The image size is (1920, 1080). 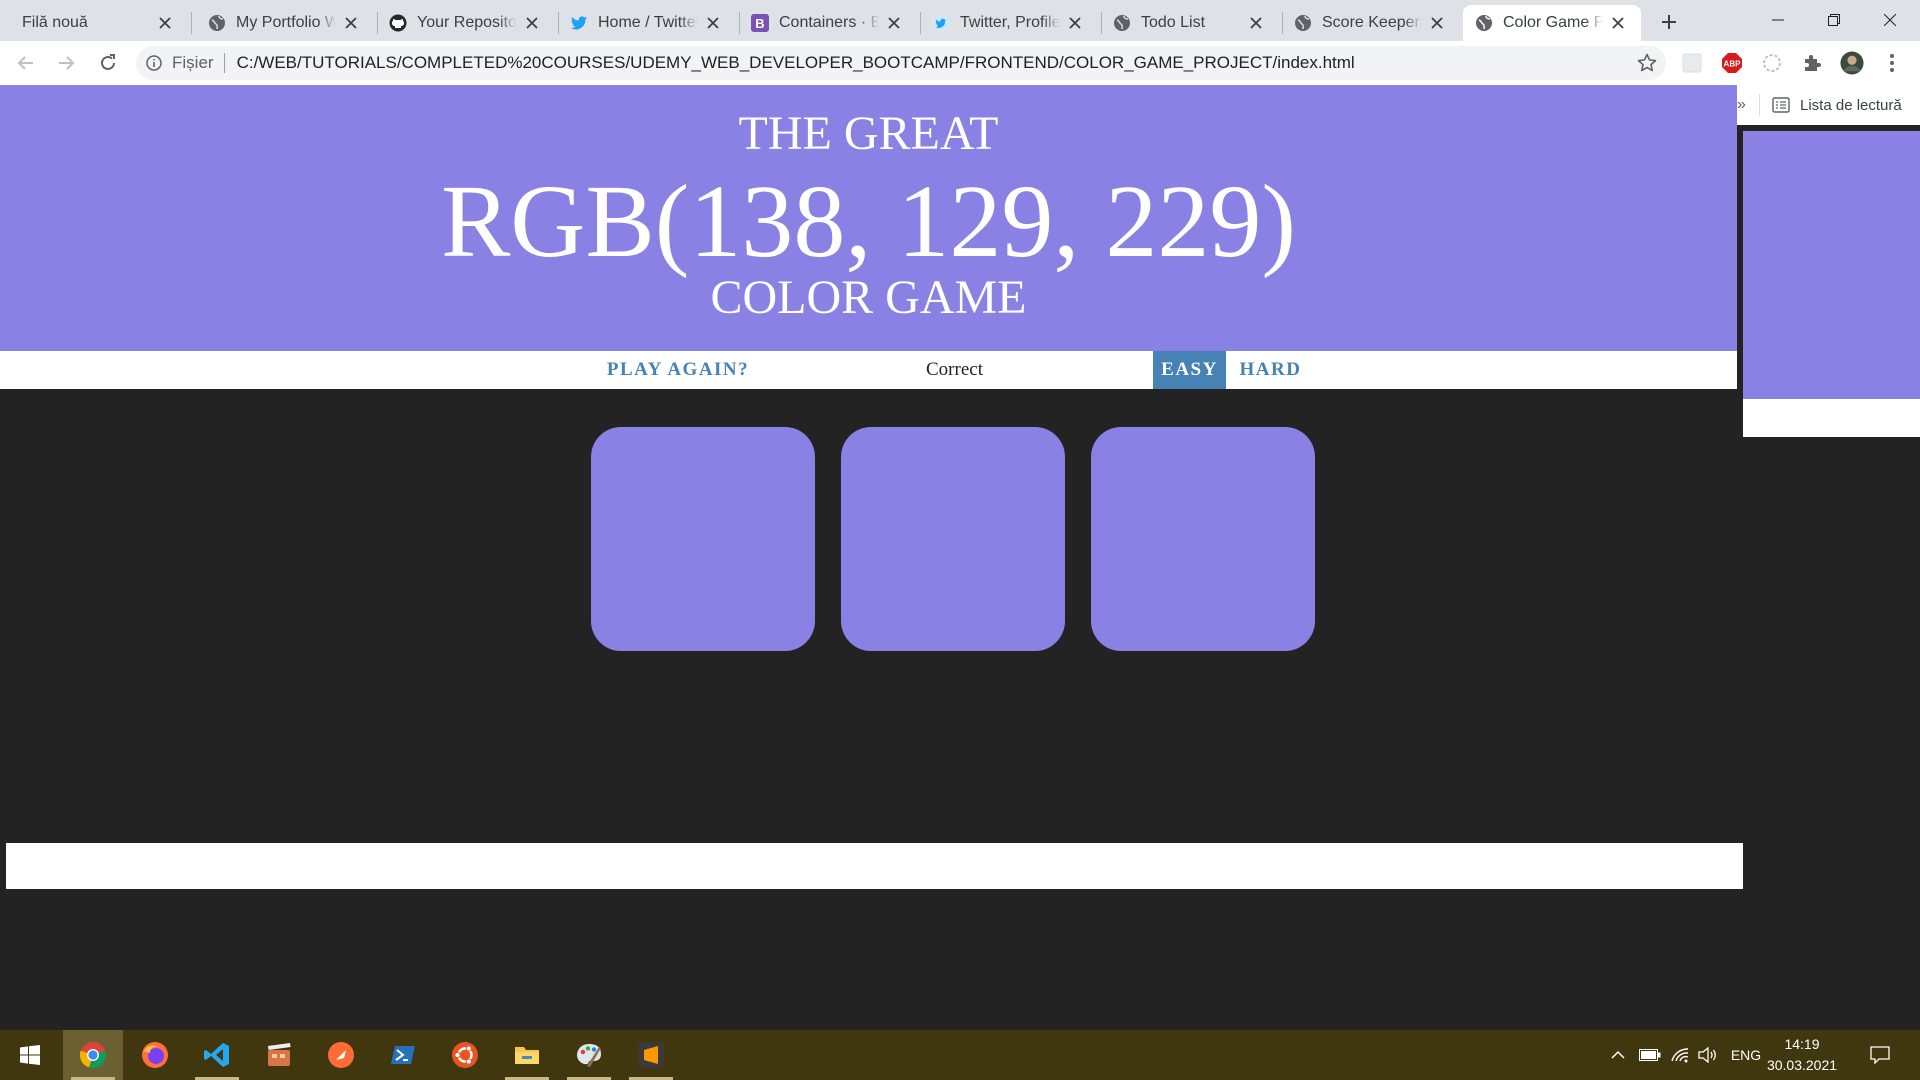 I want to click on chevron-up-icon, so click(x=1618, y=1055).